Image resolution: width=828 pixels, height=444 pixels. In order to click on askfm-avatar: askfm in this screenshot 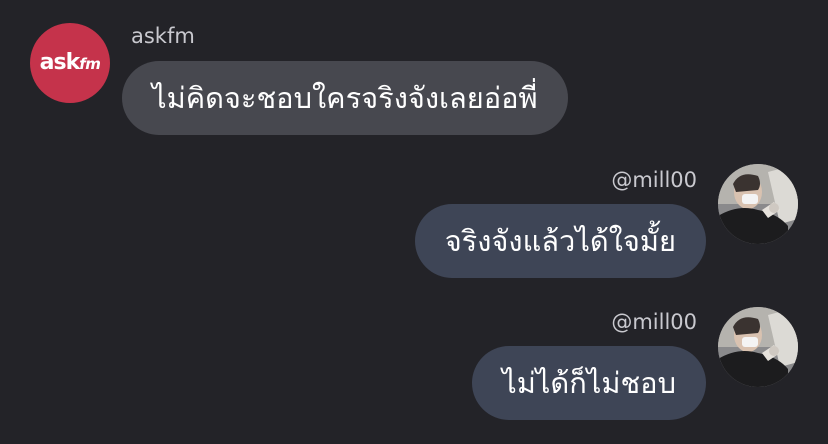, I will do `click(70, 63)`.